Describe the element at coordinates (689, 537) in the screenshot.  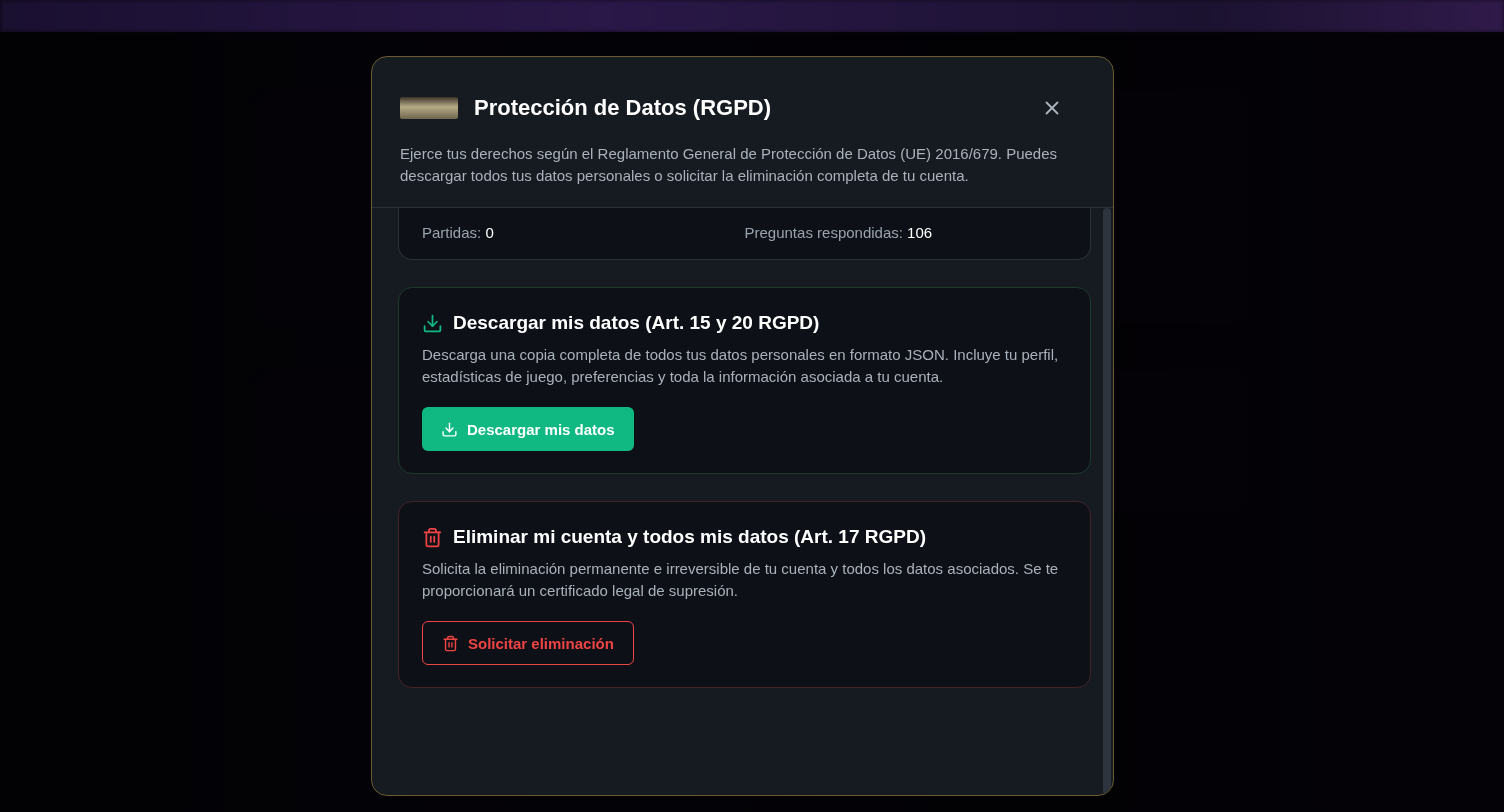
I see `card-title: Eliminar mi cuenta y todos mis datos (Art. 17 RGPD)` at that location.